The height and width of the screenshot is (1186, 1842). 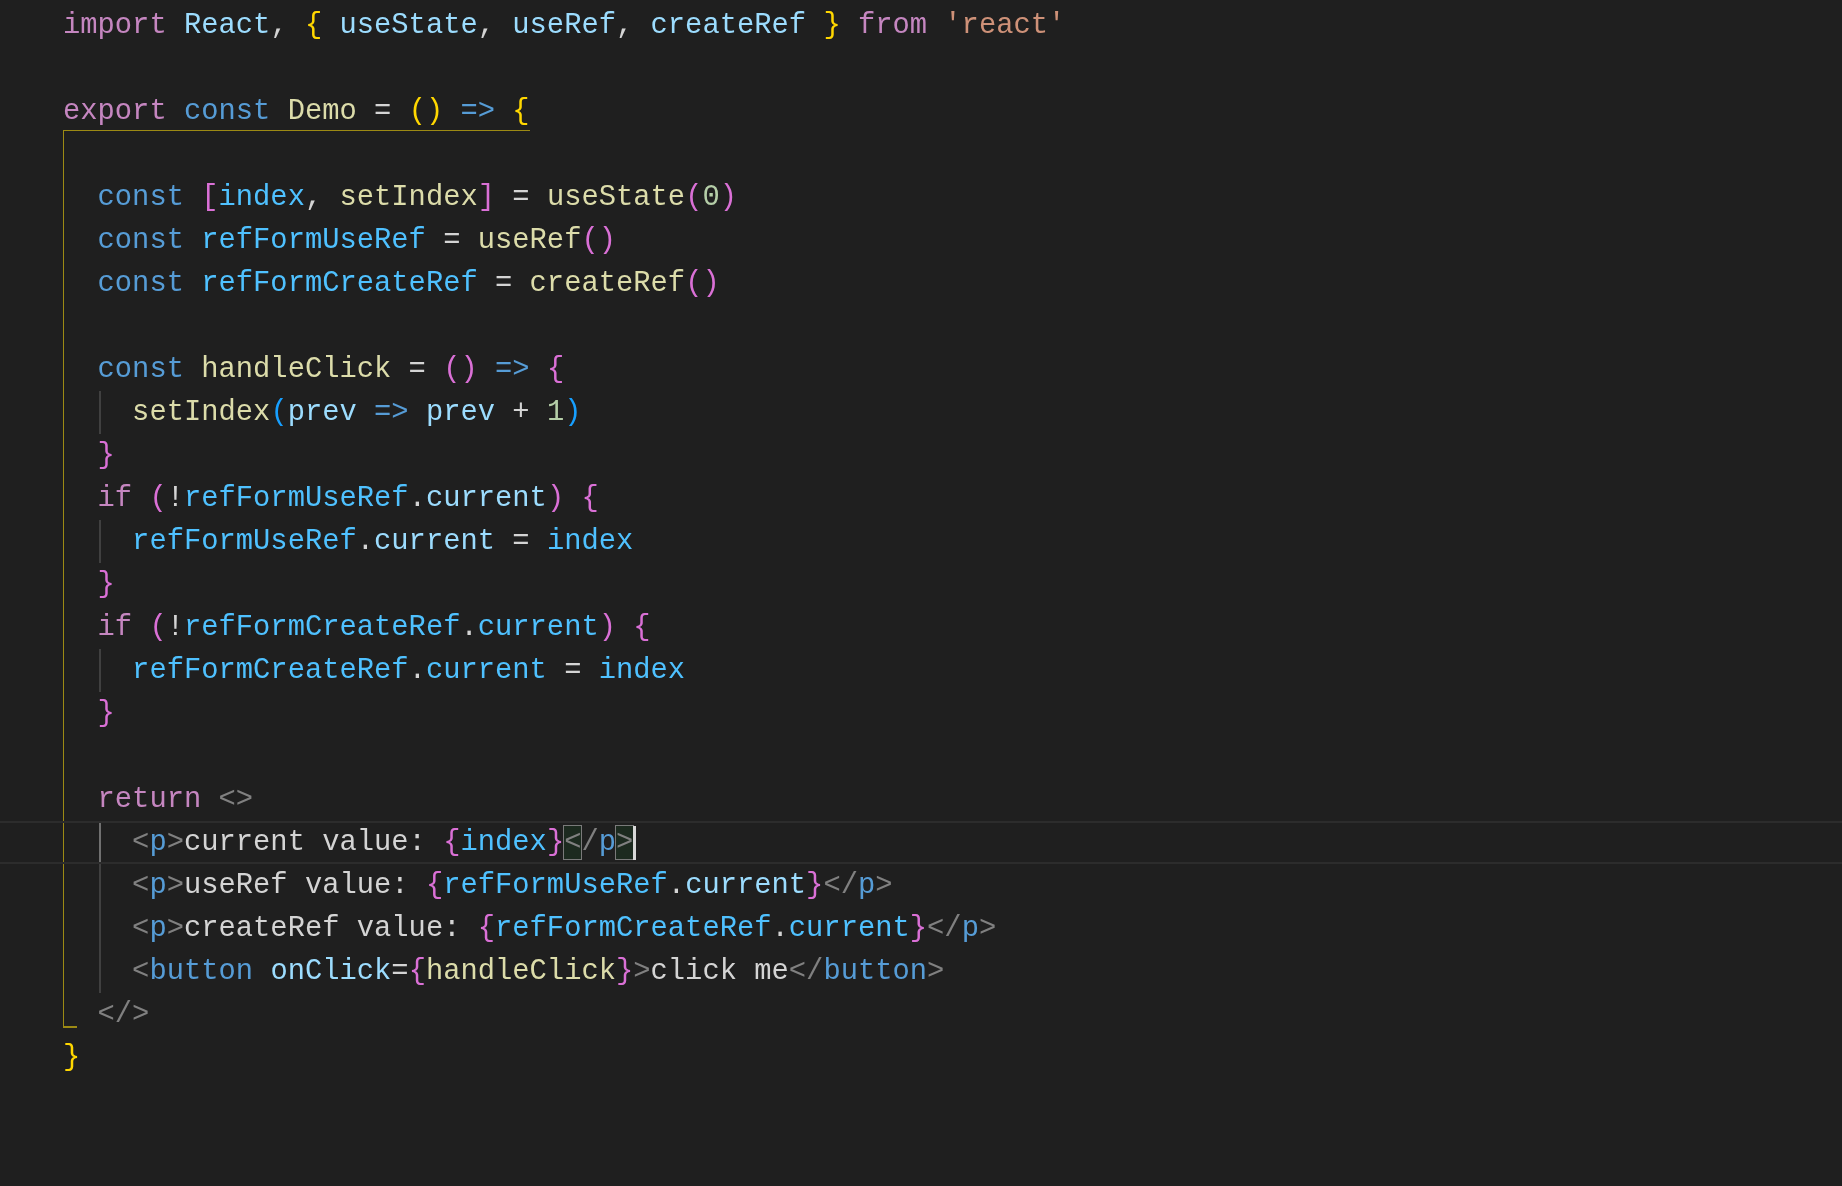 What do you see at coordinates (564, 929) in the screenshot?
I see `code-line: <p>createRef value: {refFormCreateRef.current}</p>` at bounding box center [564, 929].